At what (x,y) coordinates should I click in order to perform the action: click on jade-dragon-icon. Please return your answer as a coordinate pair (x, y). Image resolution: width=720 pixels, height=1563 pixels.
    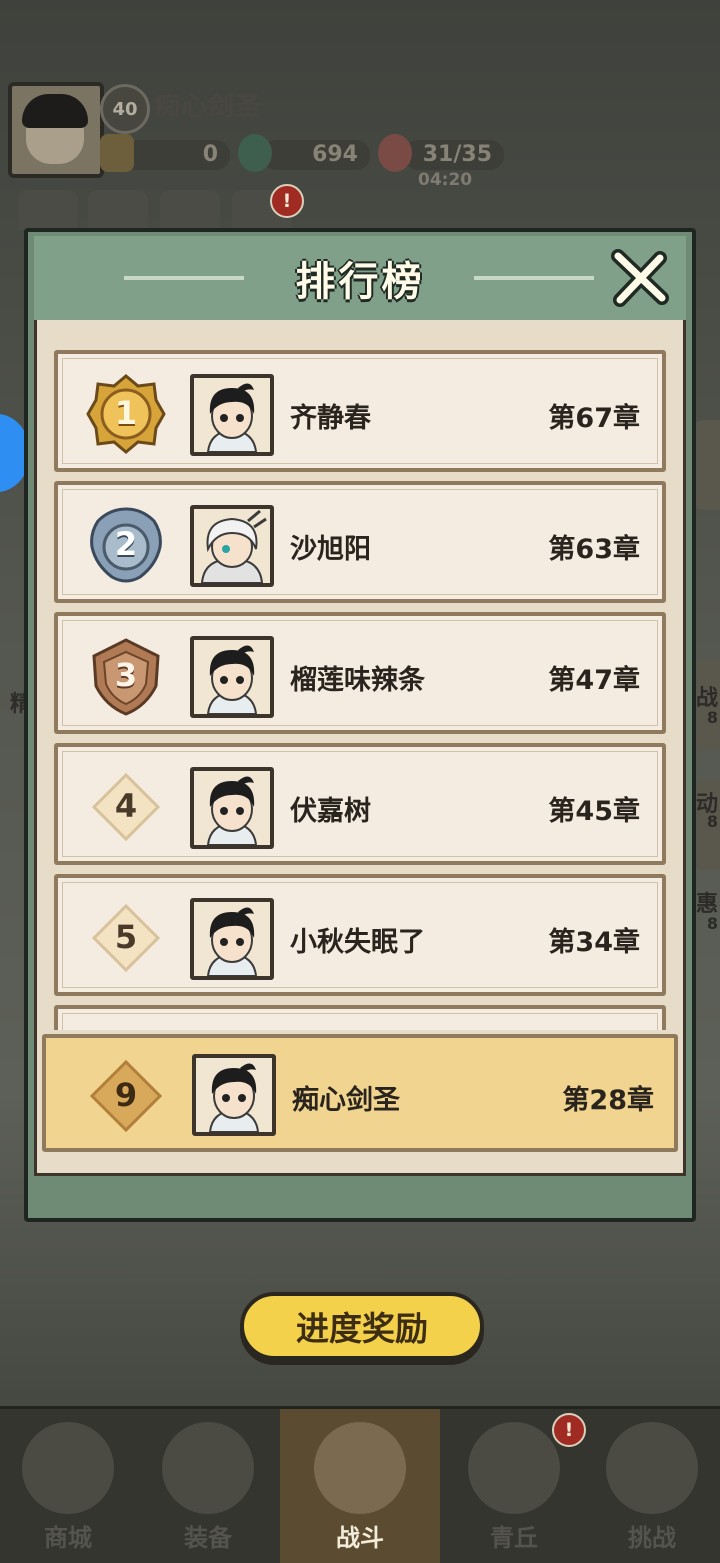
    Looking at the image, I should click on (255, 153).